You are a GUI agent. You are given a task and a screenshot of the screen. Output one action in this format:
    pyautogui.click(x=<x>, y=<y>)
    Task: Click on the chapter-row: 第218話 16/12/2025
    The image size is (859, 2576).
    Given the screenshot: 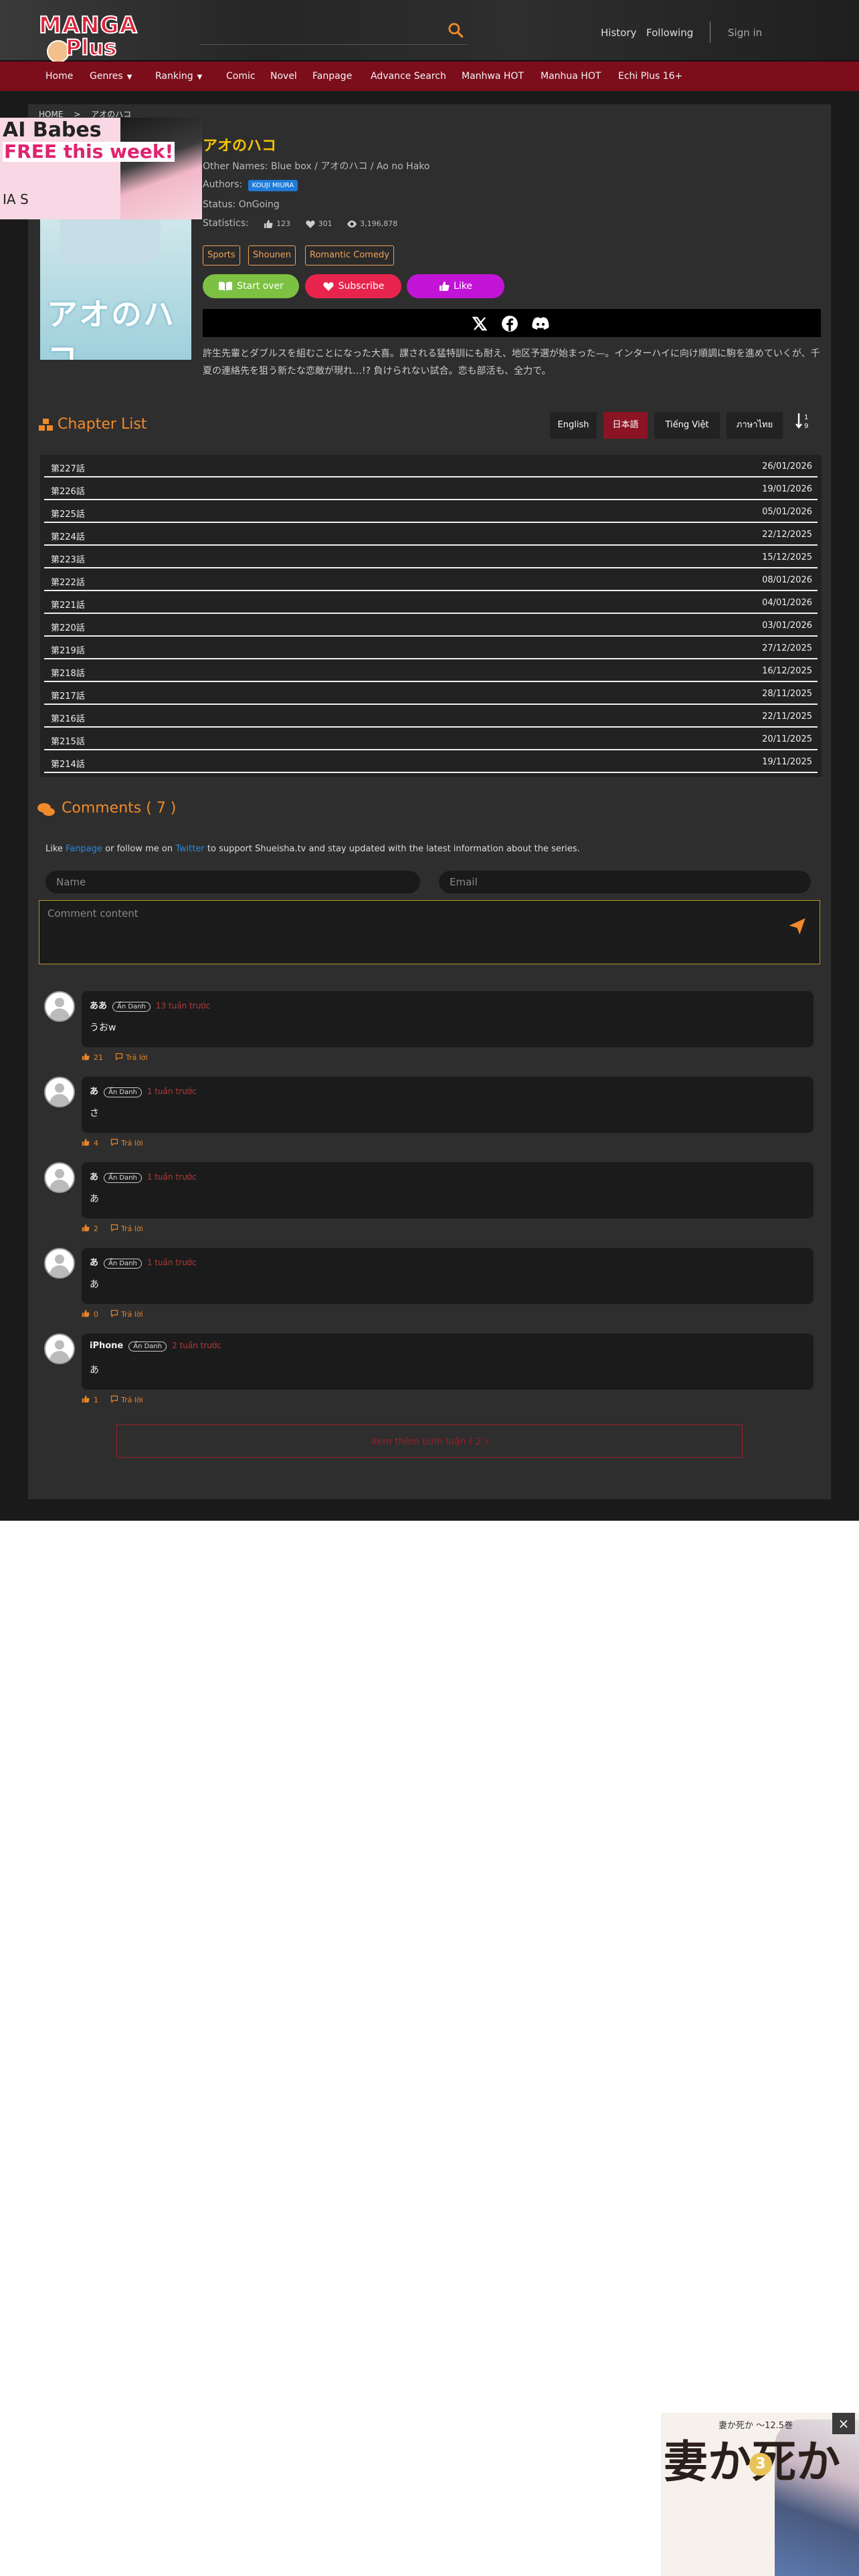 What is the action you would take?
    pyautogui.click(x=431, y=670)
    